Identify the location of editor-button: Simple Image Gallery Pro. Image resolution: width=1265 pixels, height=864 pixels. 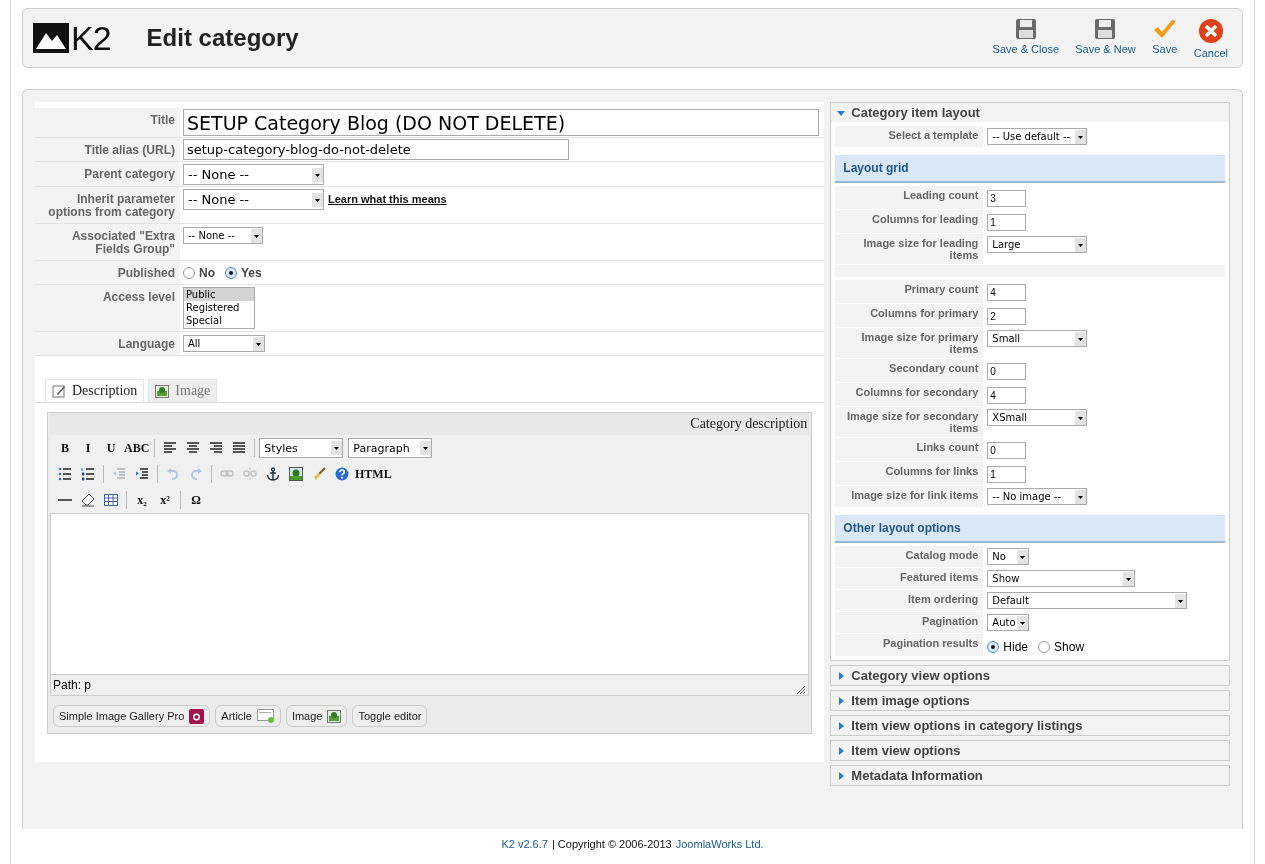
(132, 716).